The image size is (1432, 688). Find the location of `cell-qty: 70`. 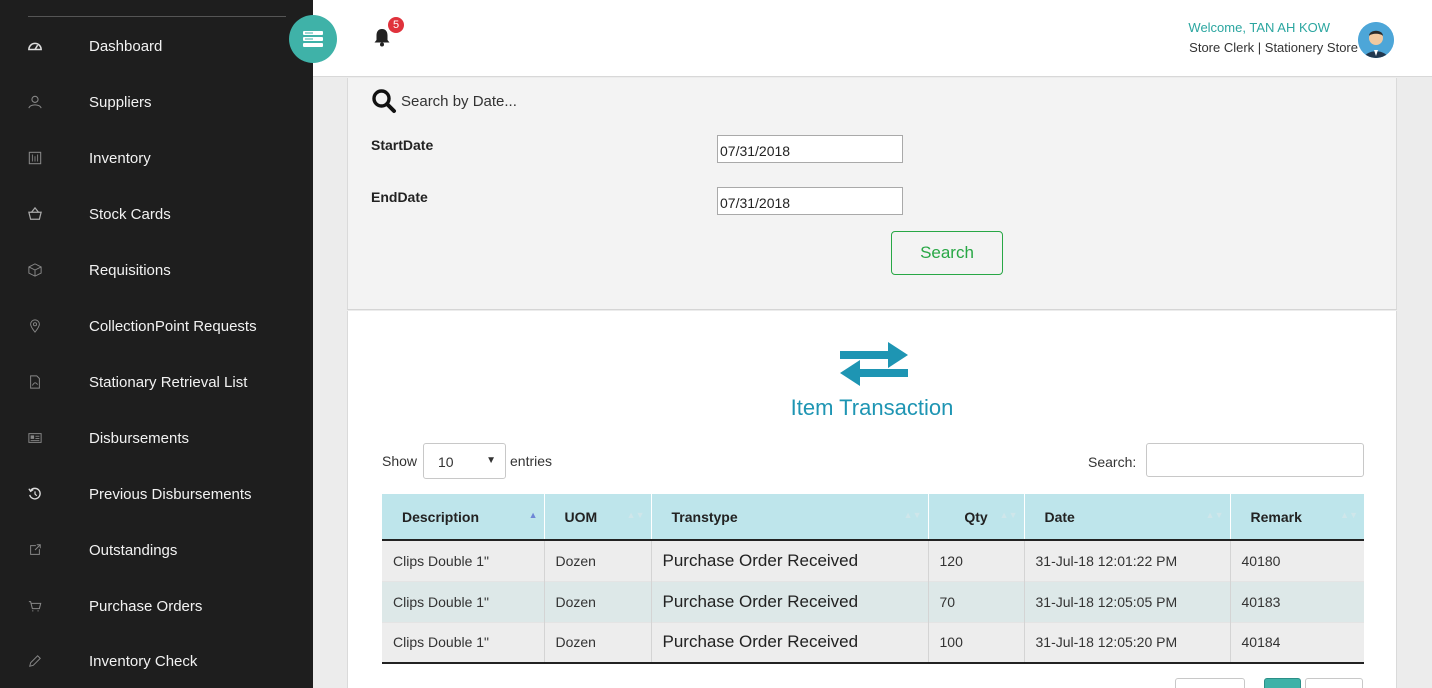

cell-qty: 70 is located at coordinates (975, 601).